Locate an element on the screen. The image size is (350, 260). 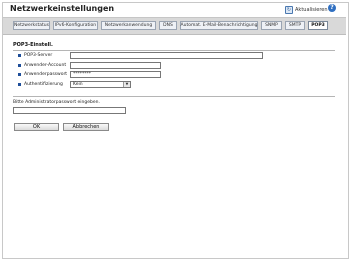
row-authentication: Authentifizierung is located at coordinates (40, 84).